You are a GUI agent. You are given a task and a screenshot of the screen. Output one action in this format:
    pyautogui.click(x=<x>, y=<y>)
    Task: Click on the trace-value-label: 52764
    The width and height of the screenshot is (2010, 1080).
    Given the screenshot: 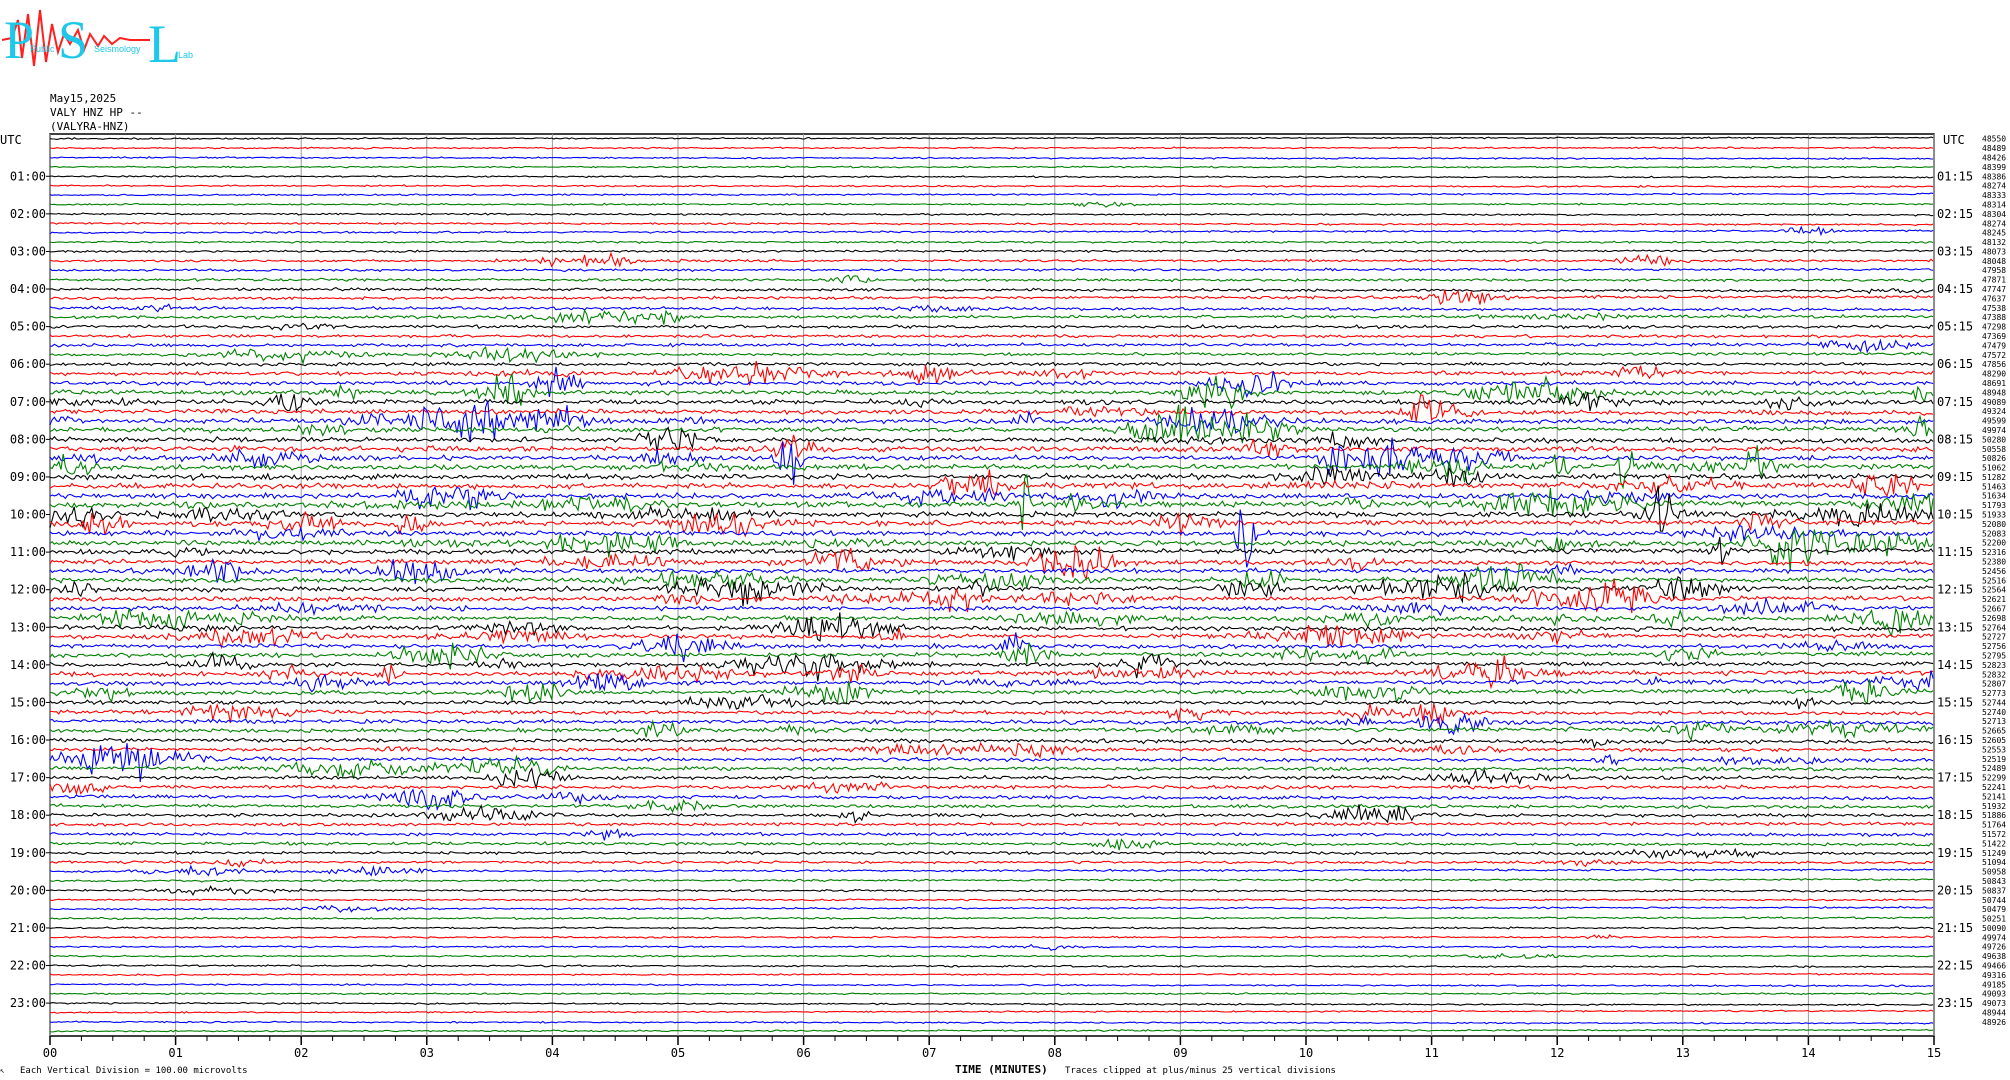 What is the action you would take?
    pyautogui.click(x=1994, y=627)
    